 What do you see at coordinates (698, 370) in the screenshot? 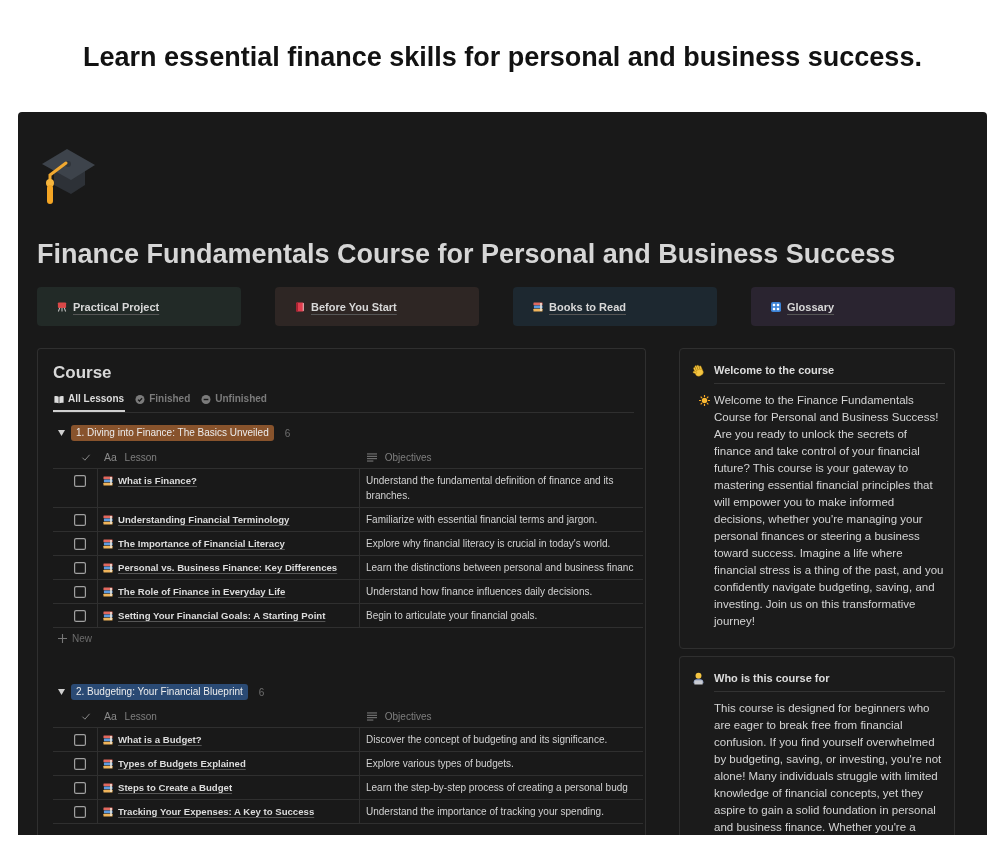
I see `waving-hand-icon` at bounding box center [698, 370].